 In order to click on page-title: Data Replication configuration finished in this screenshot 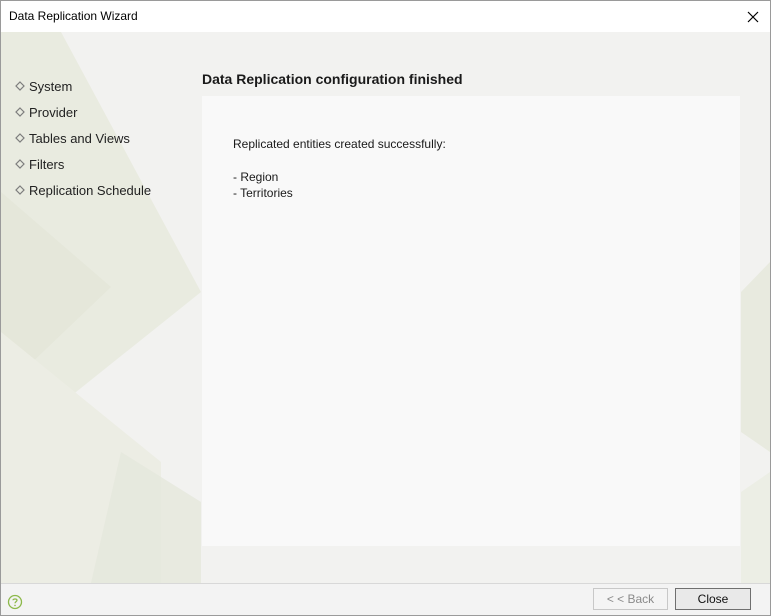, I will do `click(332, 79)`.